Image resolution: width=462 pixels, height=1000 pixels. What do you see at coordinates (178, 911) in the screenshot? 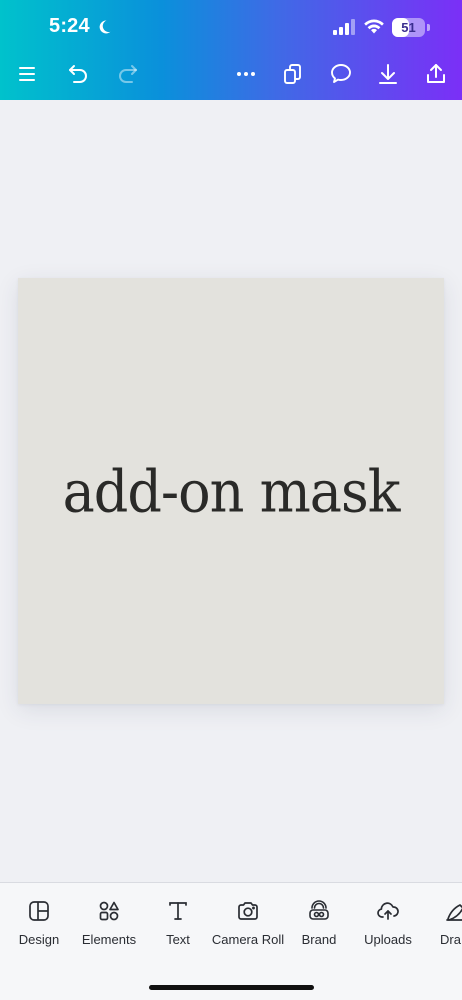
I see `text-icon` at bounding box center [178, 911].